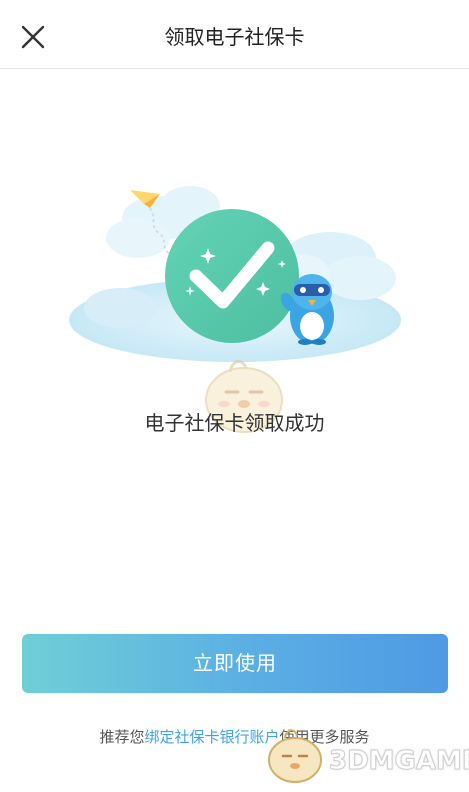 This screenshot has width=469, height=792. Describe the element at coordinates (234, 37) in the screenshot. I see `page-title: 领取电子社保卡` at that location.